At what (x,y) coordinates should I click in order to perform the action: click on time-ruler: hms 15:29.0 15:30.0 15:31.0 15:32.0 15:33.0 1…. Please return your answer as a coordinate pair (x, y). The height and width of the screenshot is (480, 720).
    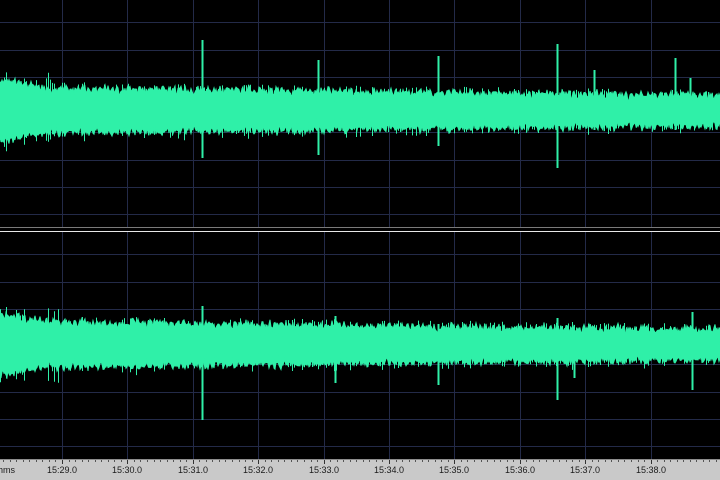
    Looking at the image, I should click on (360, 469).